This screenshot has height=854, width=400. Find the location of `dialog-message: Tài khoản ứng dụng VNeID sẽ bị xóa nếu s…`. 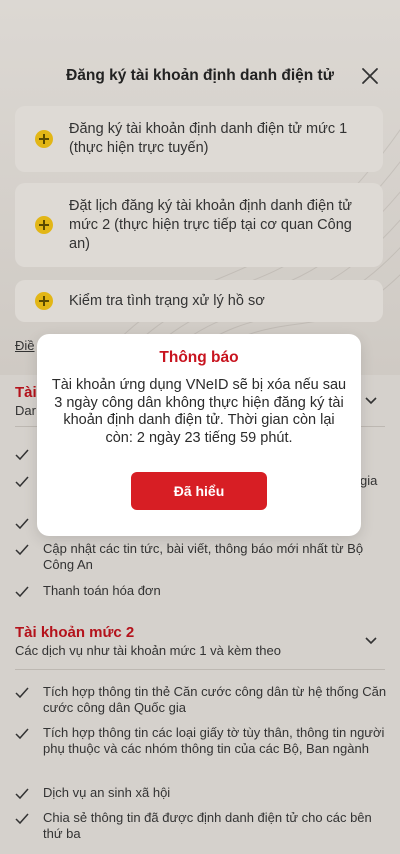

dialog-message: Tài khoản ứng dụng VNeID sẽ bị xóa nếu s… is located at coordinates (199, 411).